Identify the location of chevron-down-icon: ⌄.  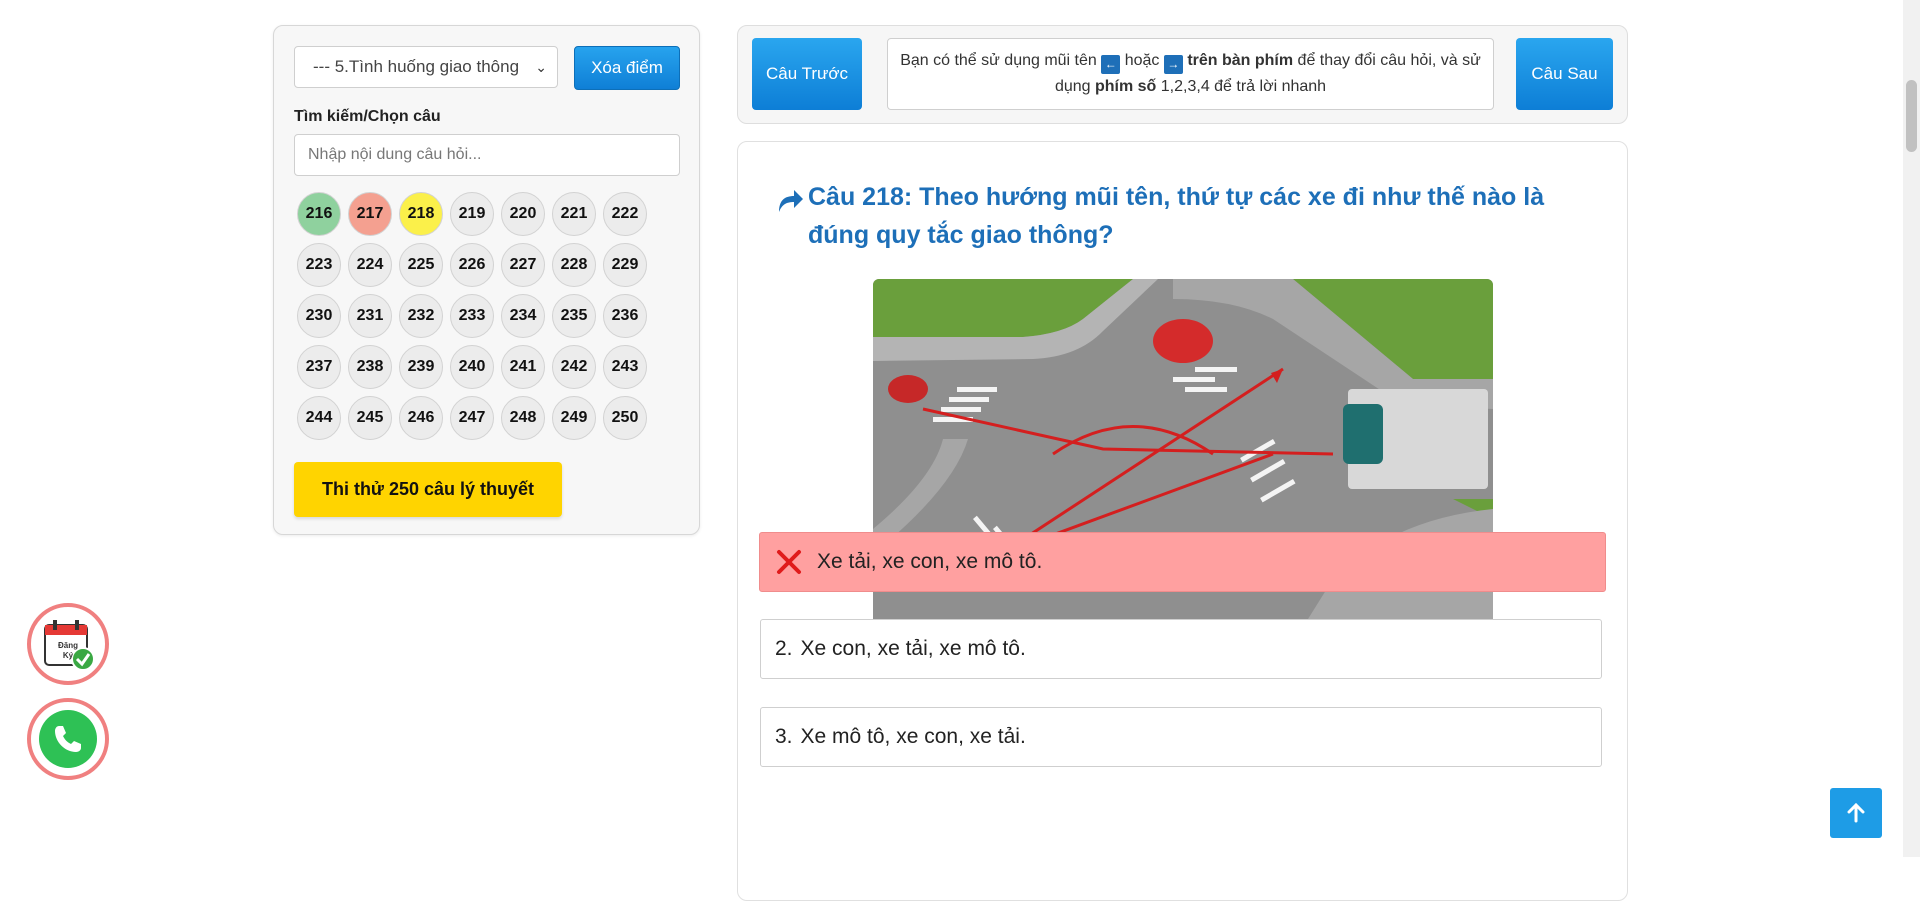
(541, 67).